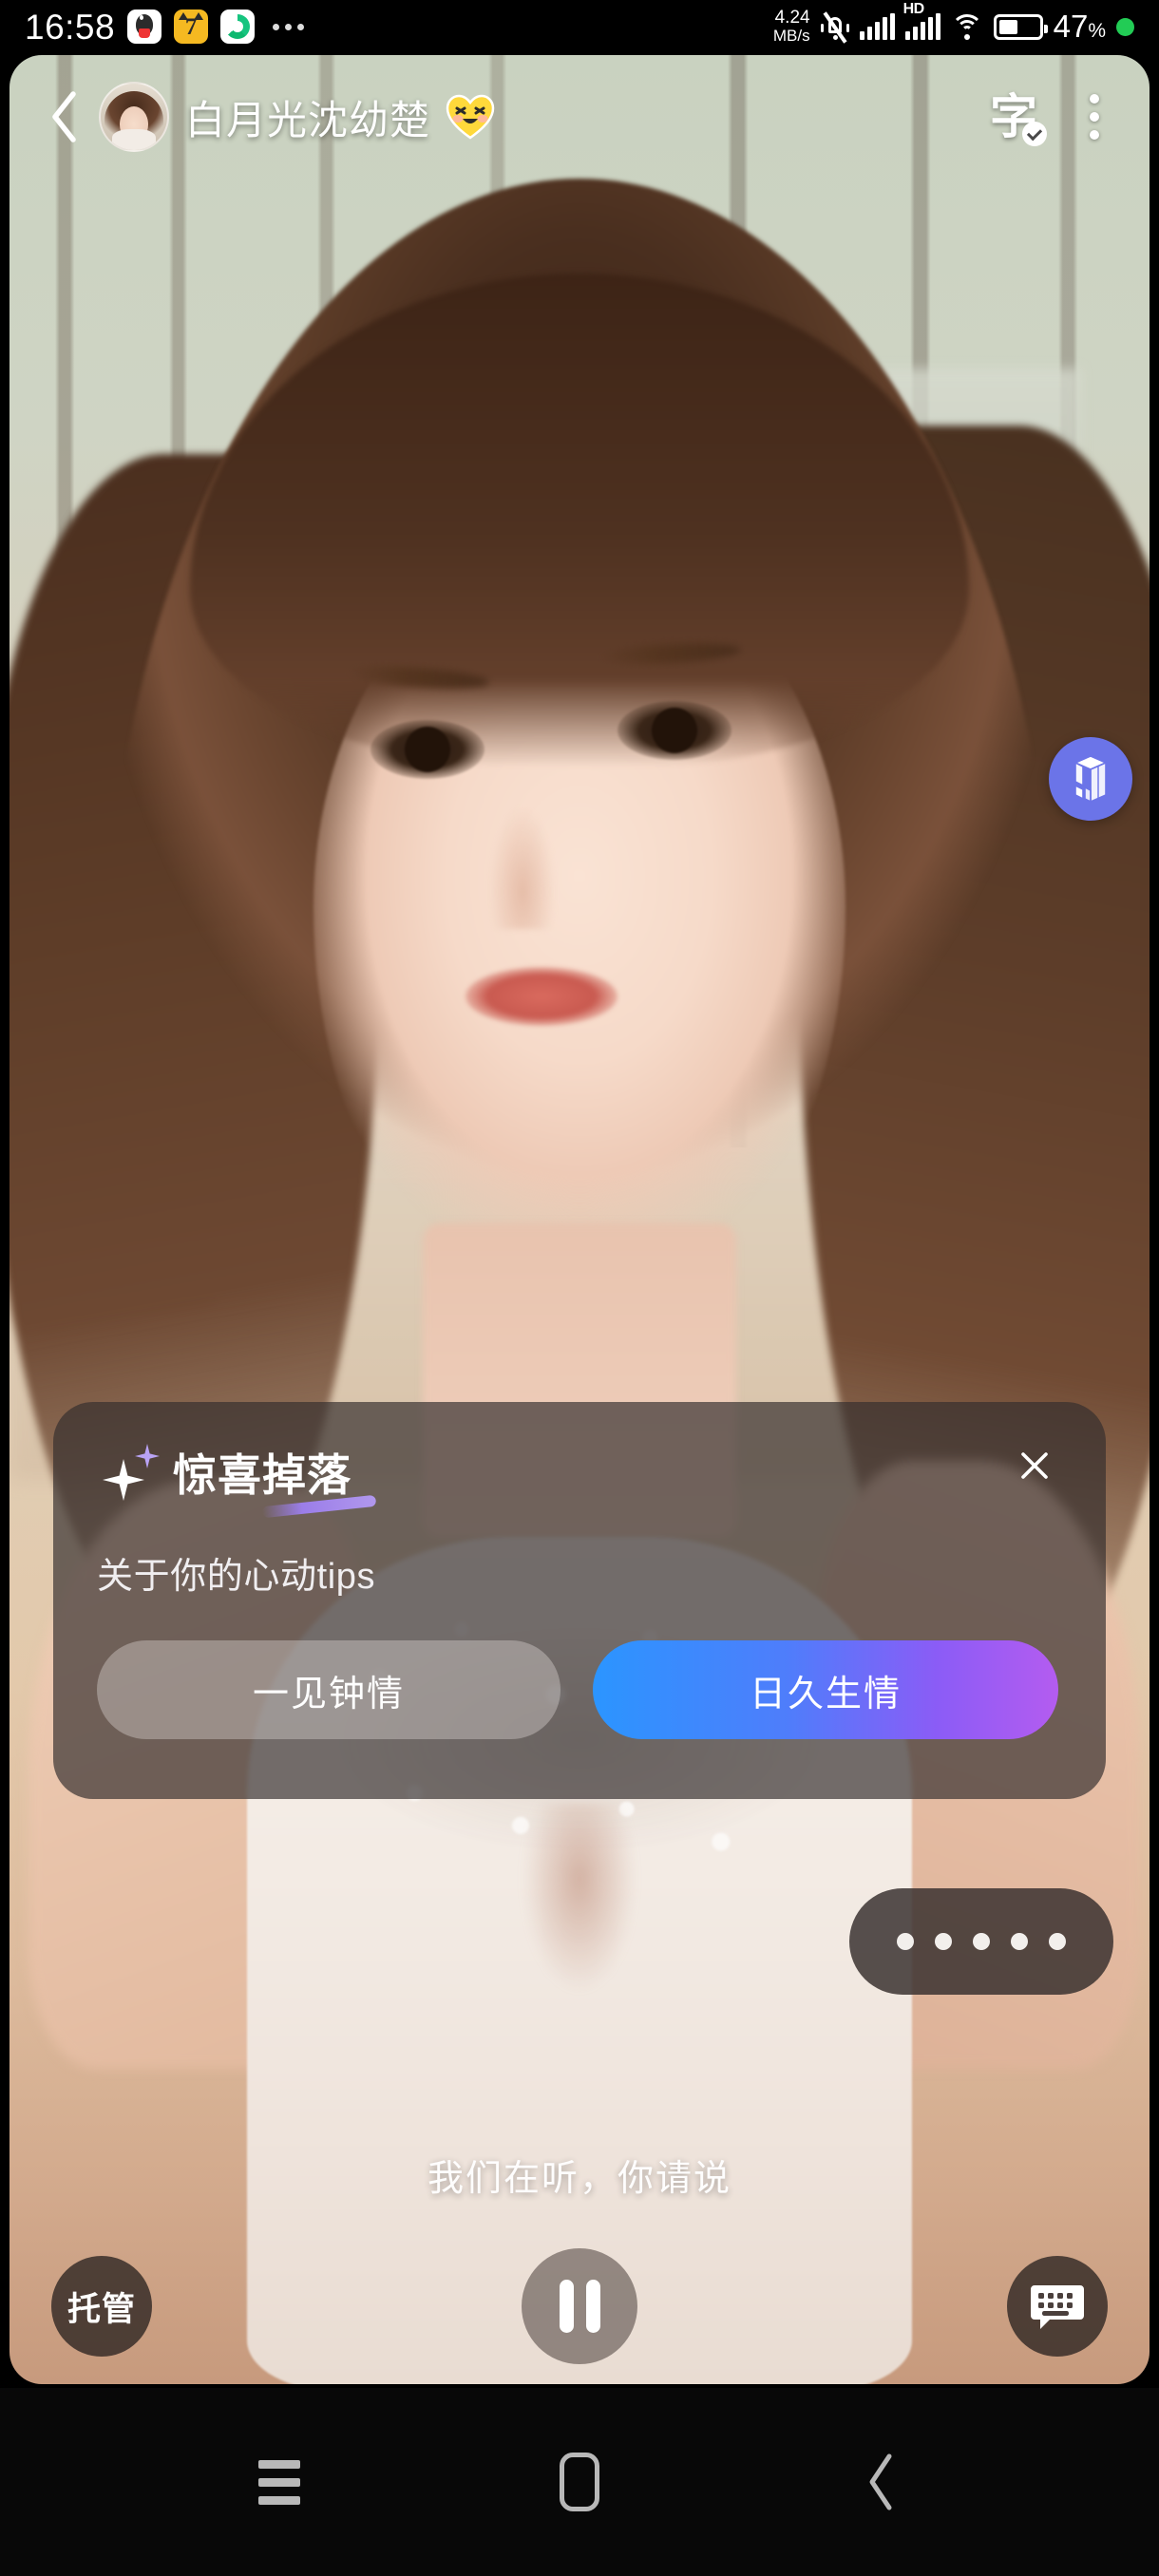 This screenshot has width=1159, height=2576. Describe the element at coordinates (791, 36) in the screenshot. I see `network-speed-unit: MB/s` at that location.